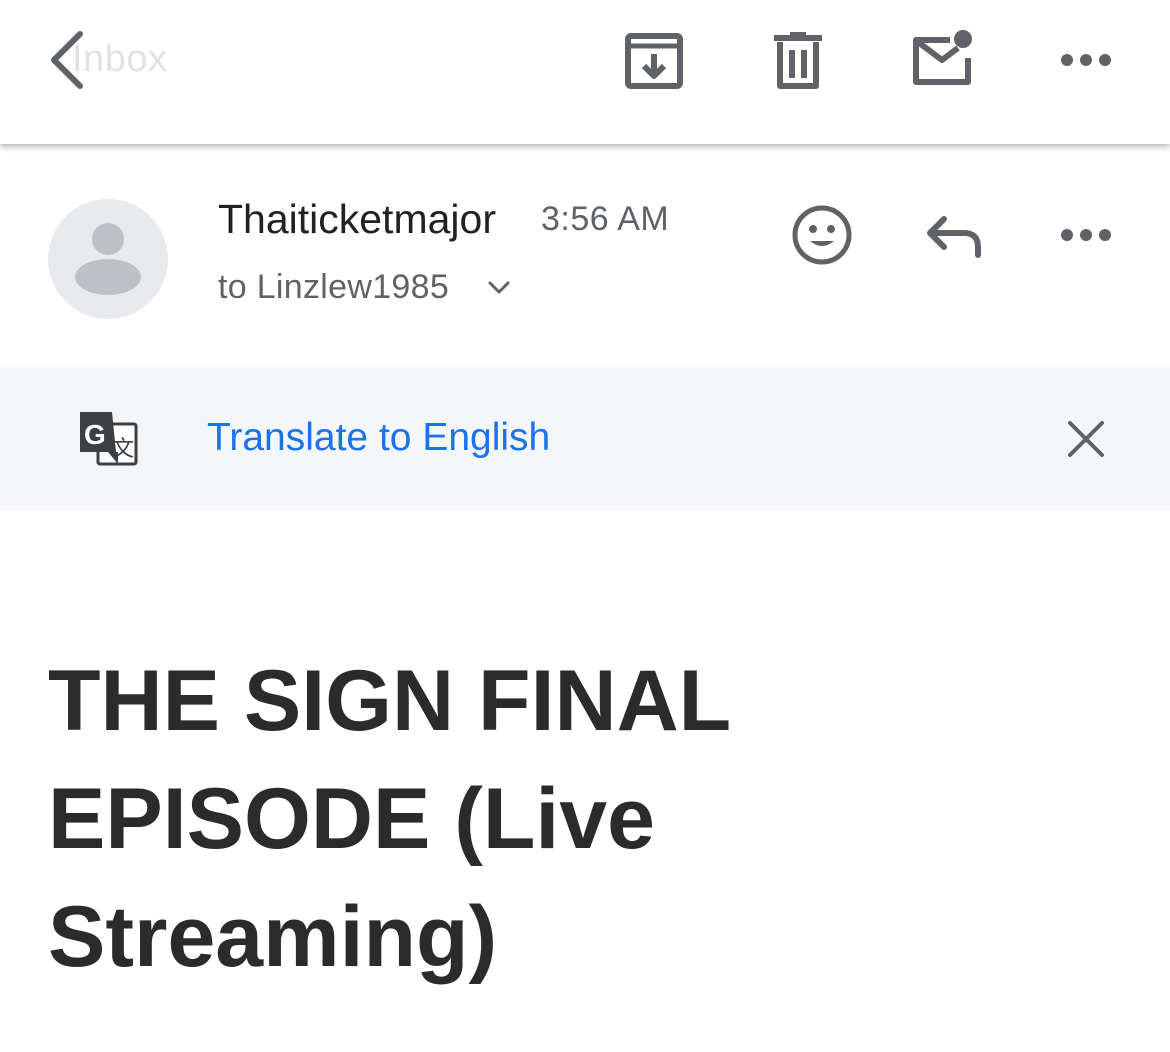 The image size is (1170, 1052). I want to click on emoji-reaction-button, so click(822, 235).